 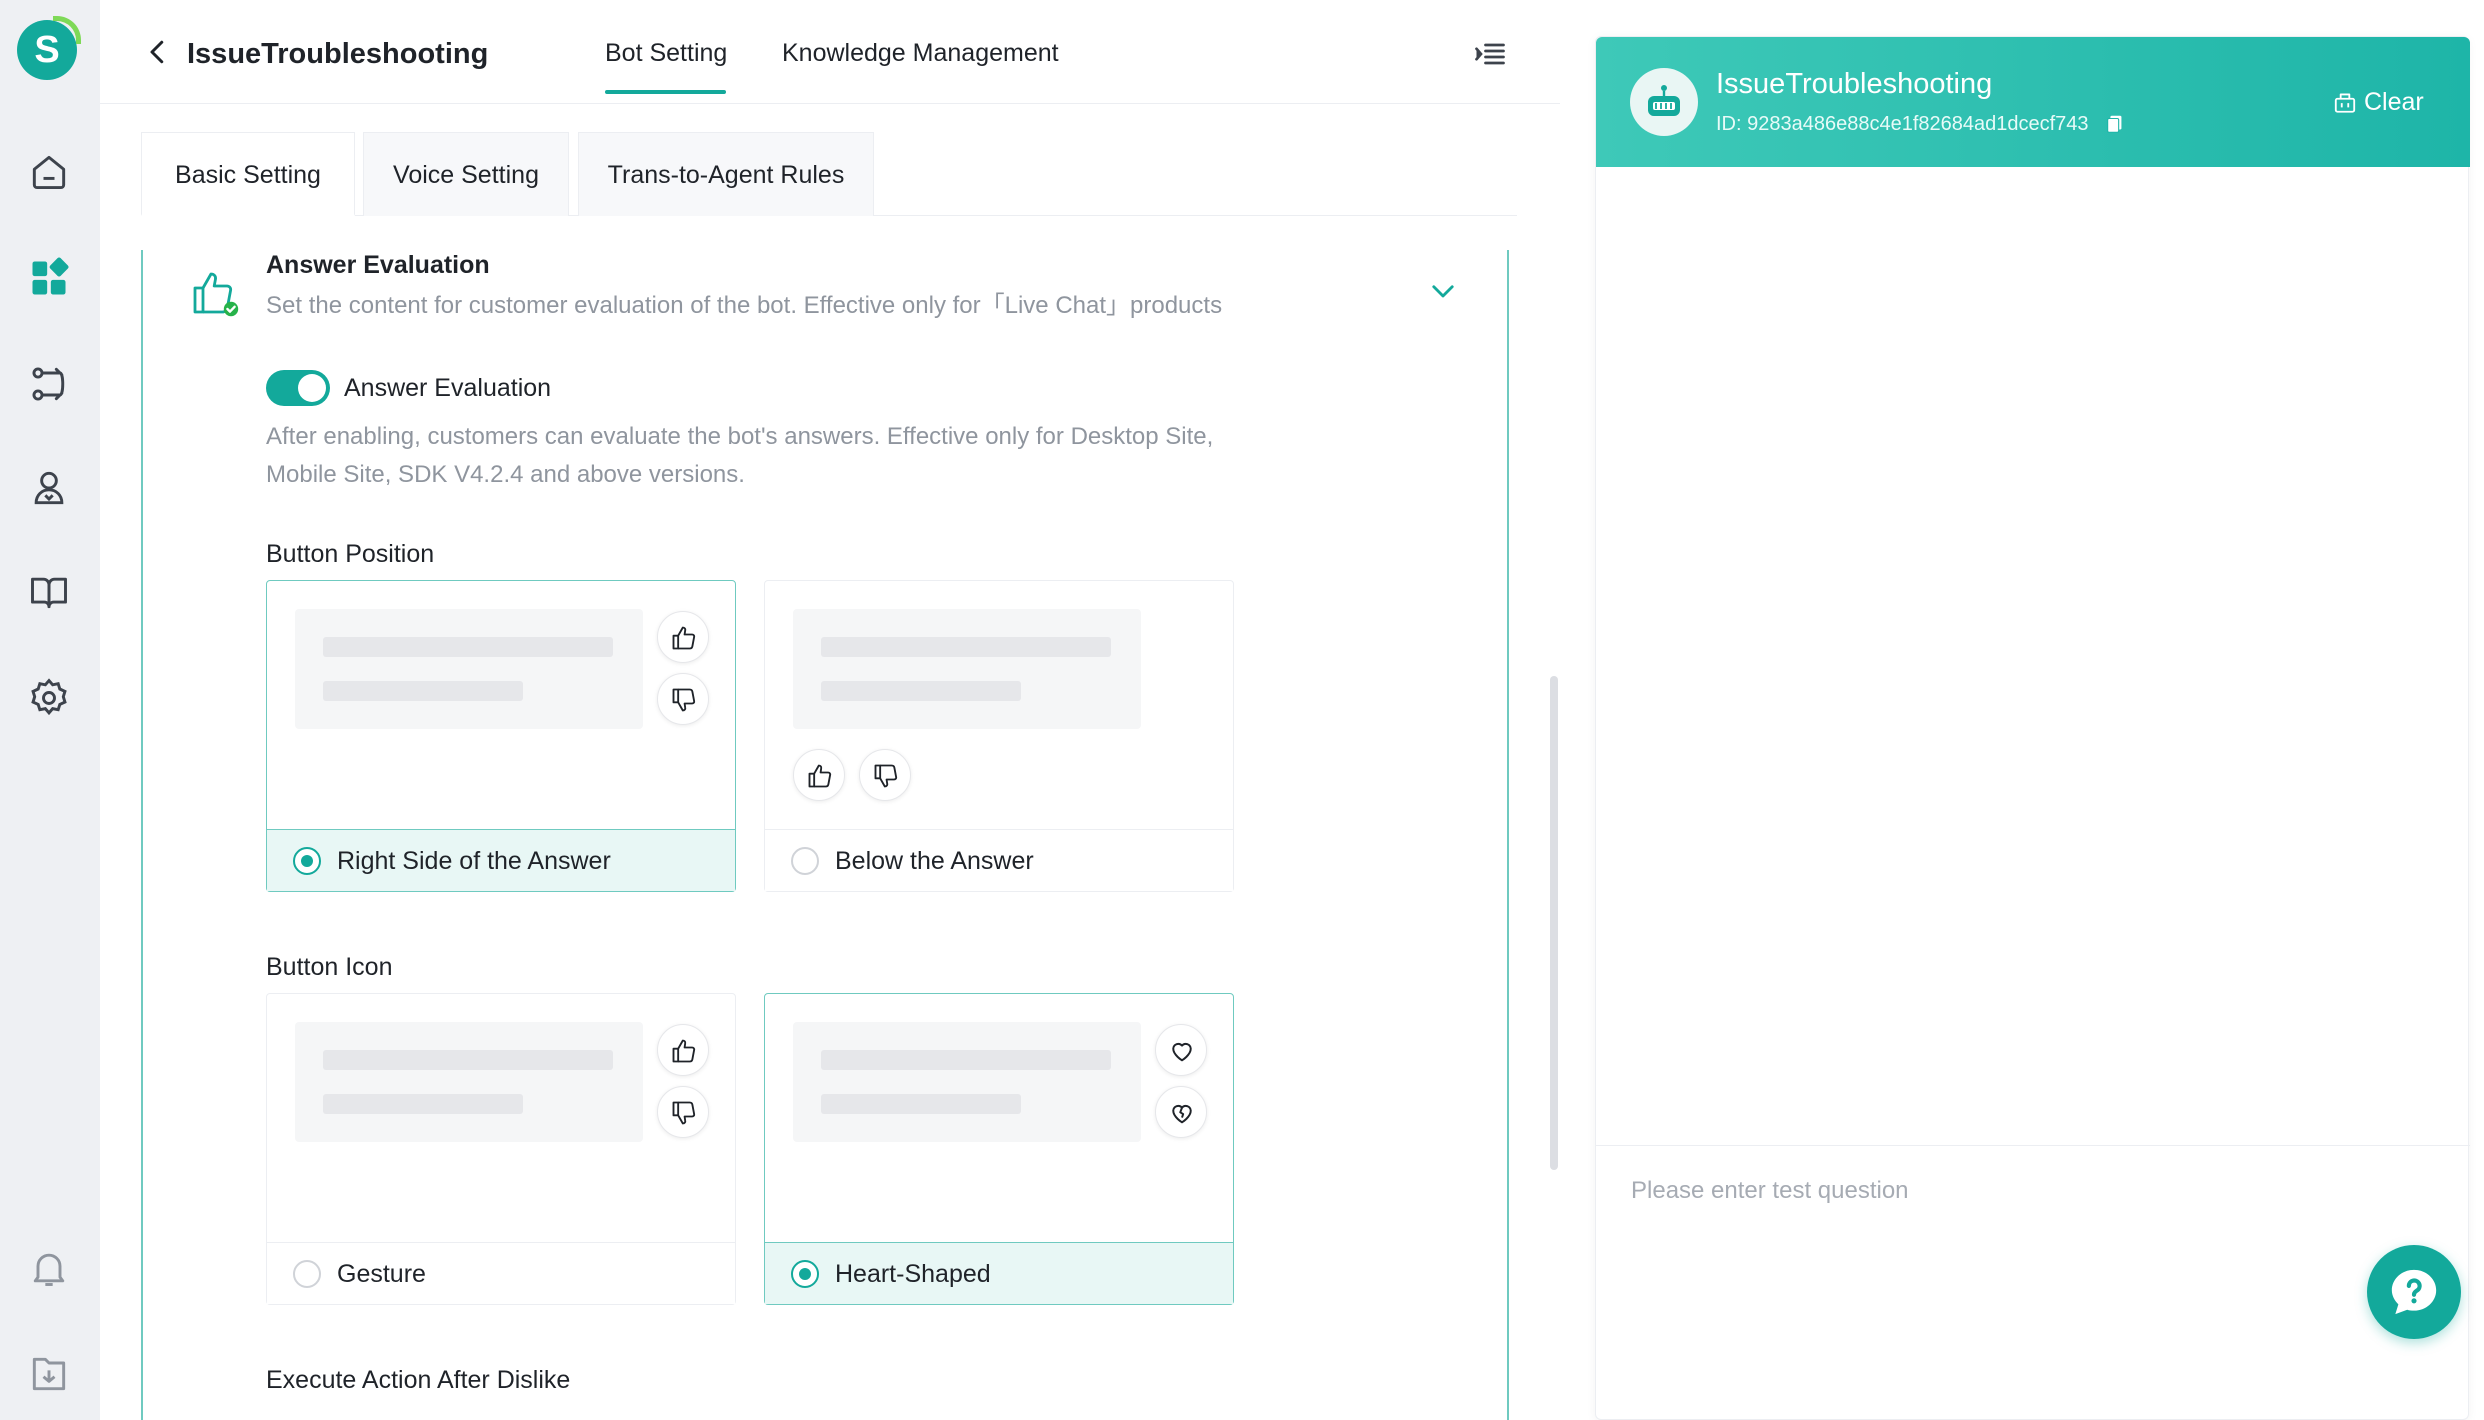 I want to click on help-chat-button, so click(x=2414, y=1292).